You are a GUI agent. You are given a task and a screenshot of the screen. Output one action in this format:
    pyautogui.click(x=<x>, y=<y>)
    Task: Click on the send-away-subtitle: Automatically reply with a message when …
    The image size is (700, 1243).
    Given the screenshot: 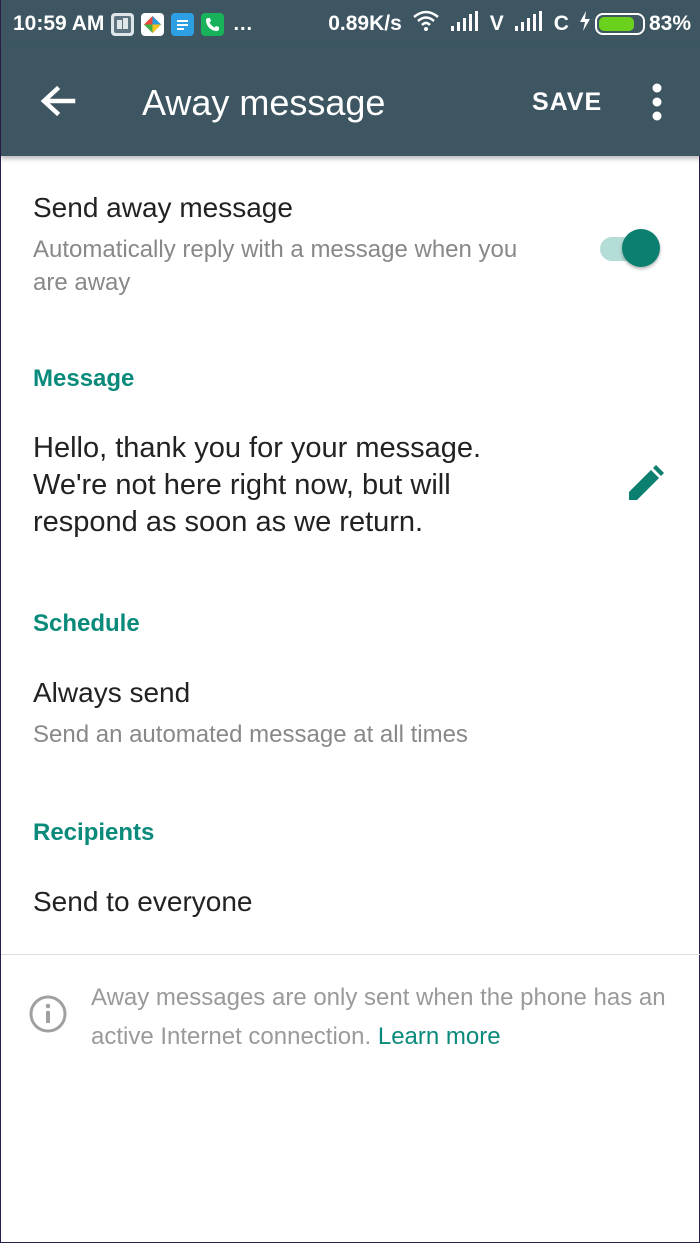 What is the action you would take?
    pyautogui.click(x=275, y=266)
    